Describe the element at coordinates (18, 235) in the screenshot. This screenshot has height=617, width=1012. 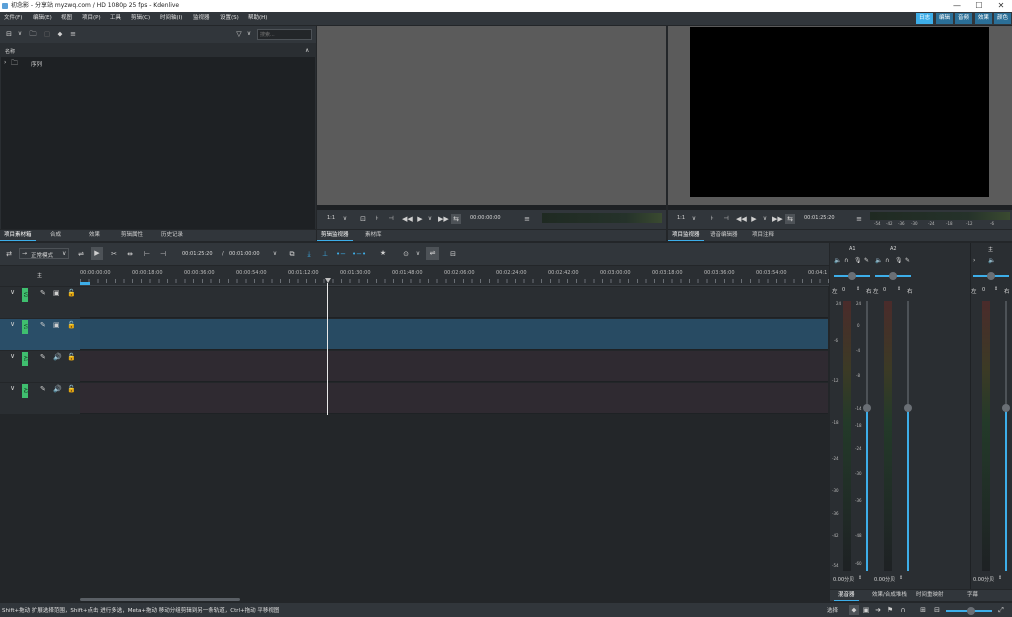
I see `tab-project-bin: 项目素材箱` at that location.